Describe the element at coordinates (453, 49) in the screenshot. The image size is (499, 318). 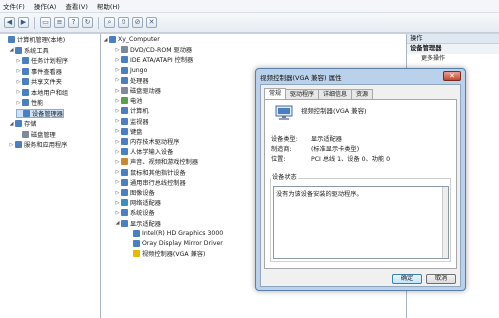
I see `actions-section-device-manager: 设备管理器` at that location.